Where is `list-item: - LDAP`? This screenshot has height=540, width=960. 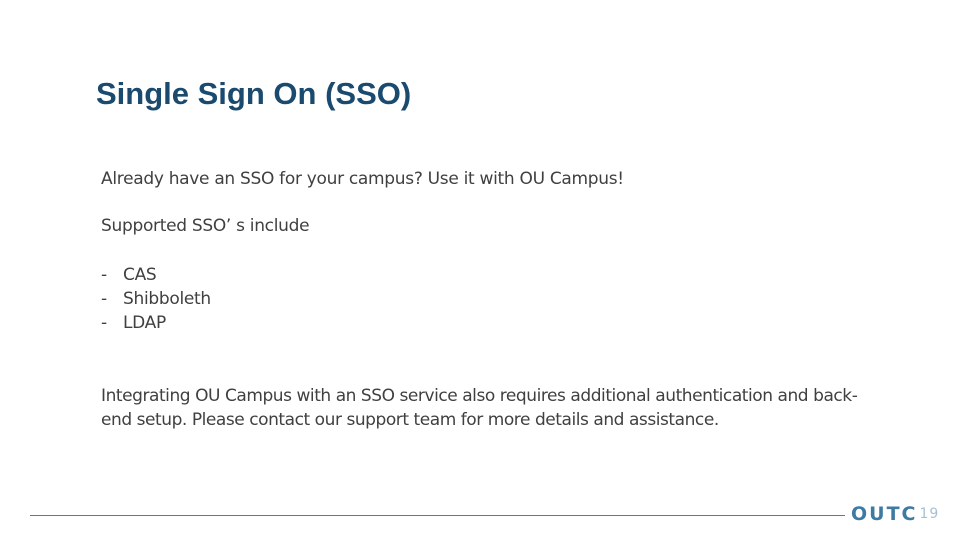
list-item: - LDAP is located at coordinates (156, 324).